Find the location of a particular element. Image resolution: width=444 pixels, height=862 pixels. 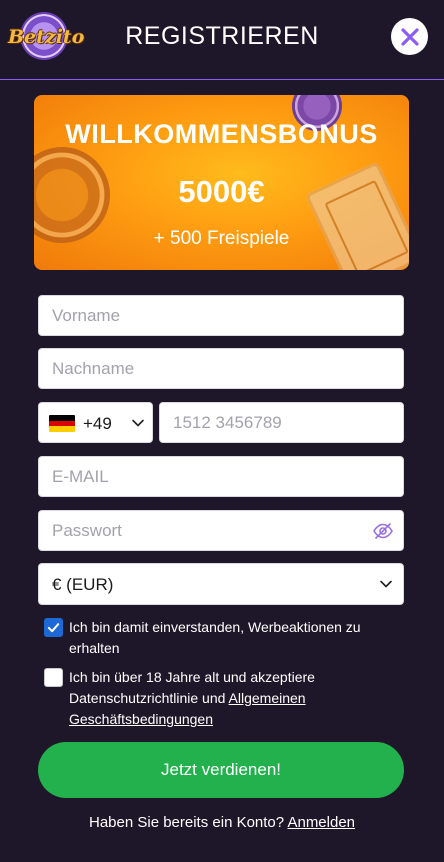

flag-germany-icon is located at coordinates (62, 423).